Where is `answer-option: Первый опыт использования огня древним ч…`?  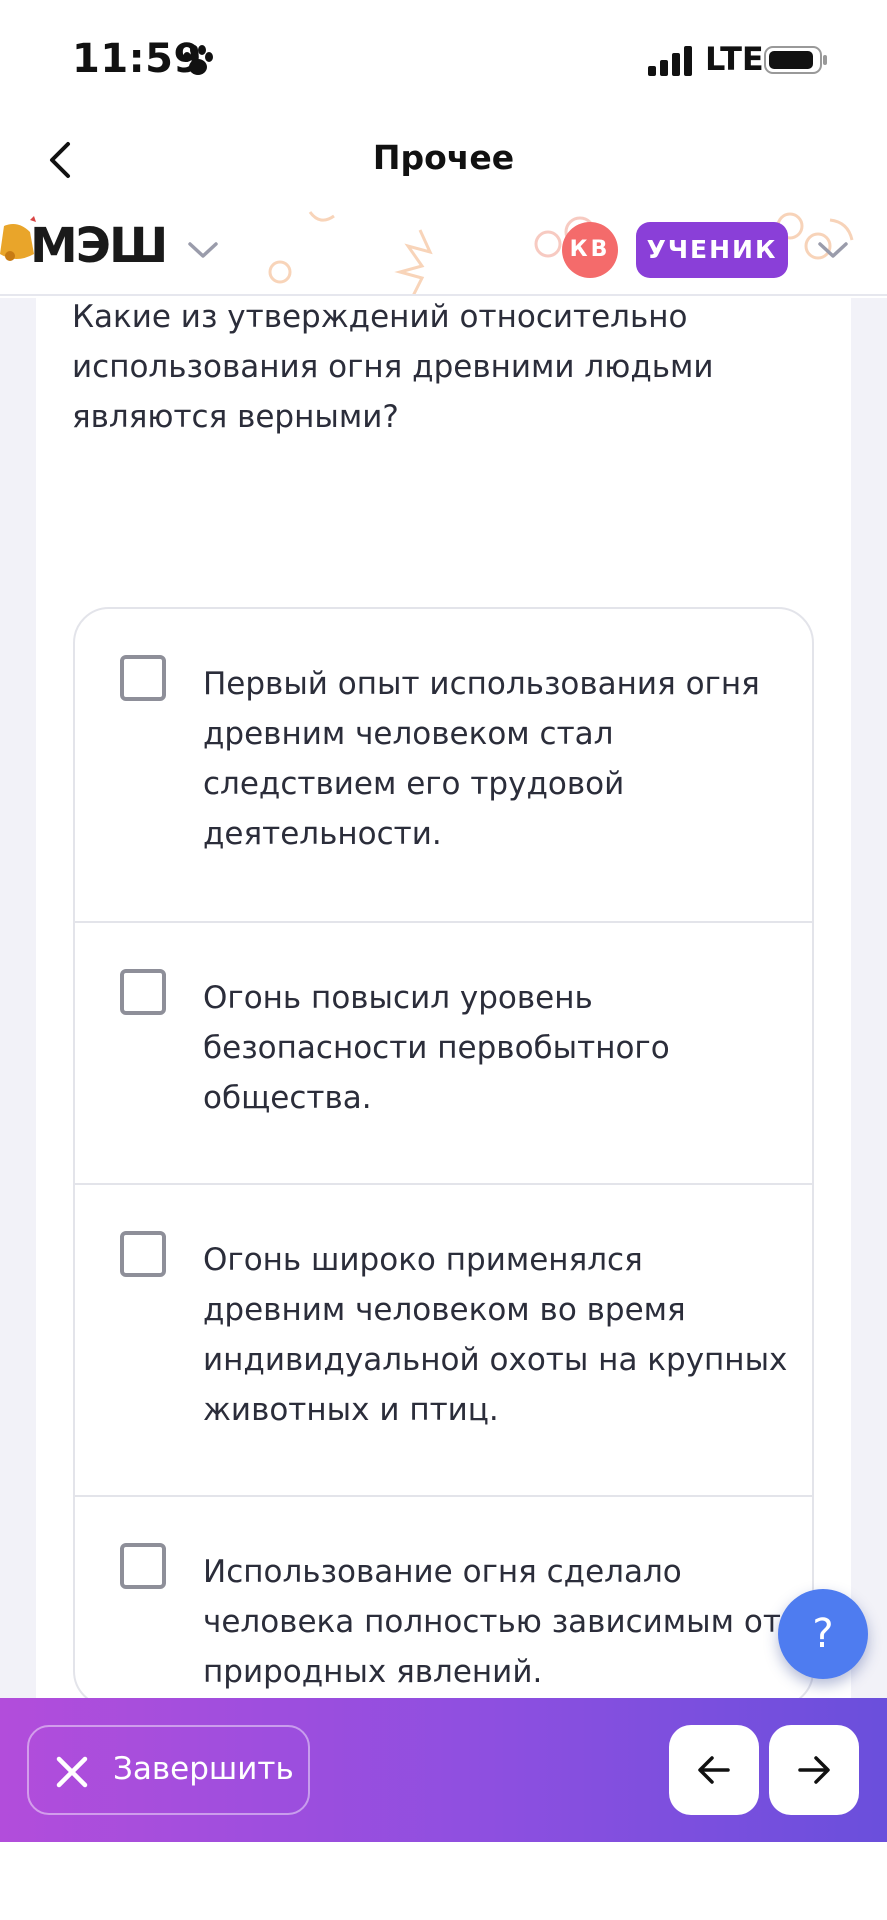
answer-option: Первый опыт использования огня древним ч… is located at coordinates (443, 765).